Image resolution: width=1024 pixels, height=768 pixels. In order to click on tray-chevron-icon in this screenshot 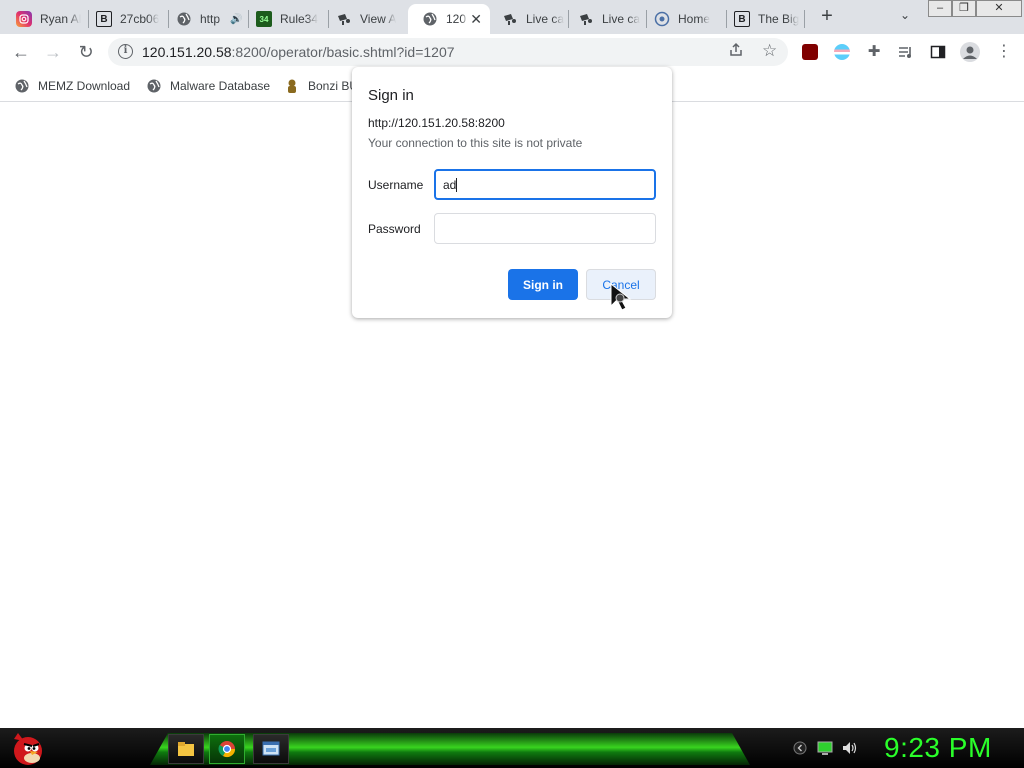, I will do `click(800, 748)`.